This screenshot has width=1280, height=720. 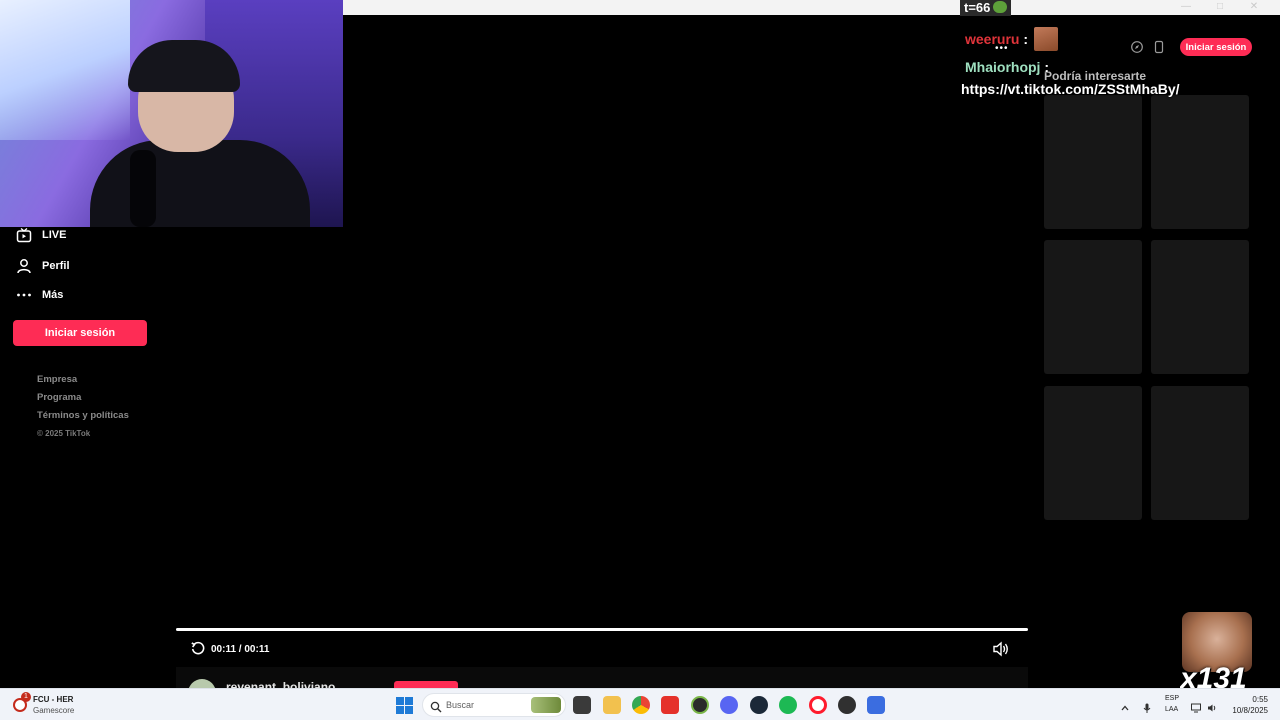 I want to click on sidebar-item-more: Más, so click(x=39, y=295).